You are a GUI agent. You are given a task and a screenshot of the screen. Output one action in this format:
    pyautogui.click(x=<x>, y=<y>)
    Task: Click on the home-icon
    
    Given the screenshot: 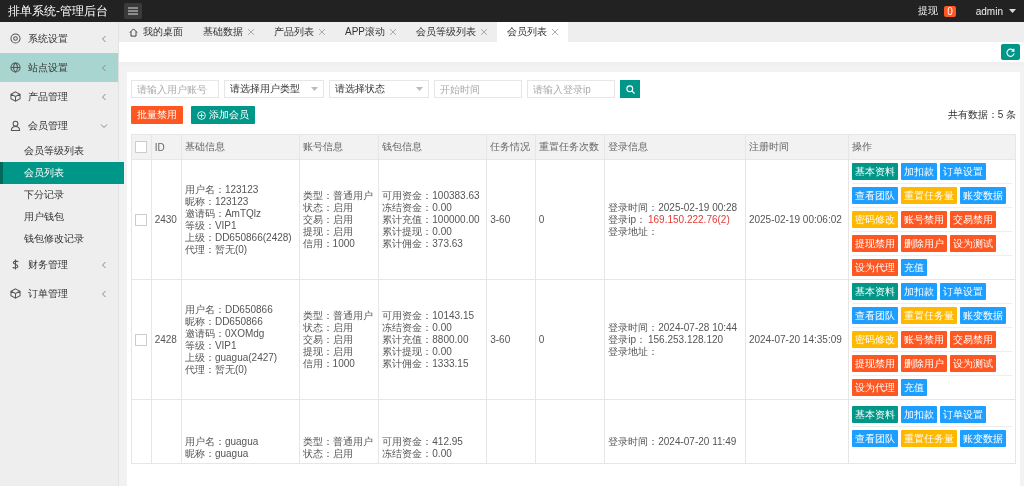 What is the action you would take?
    pyautogui.click(x=133, y=32)
    